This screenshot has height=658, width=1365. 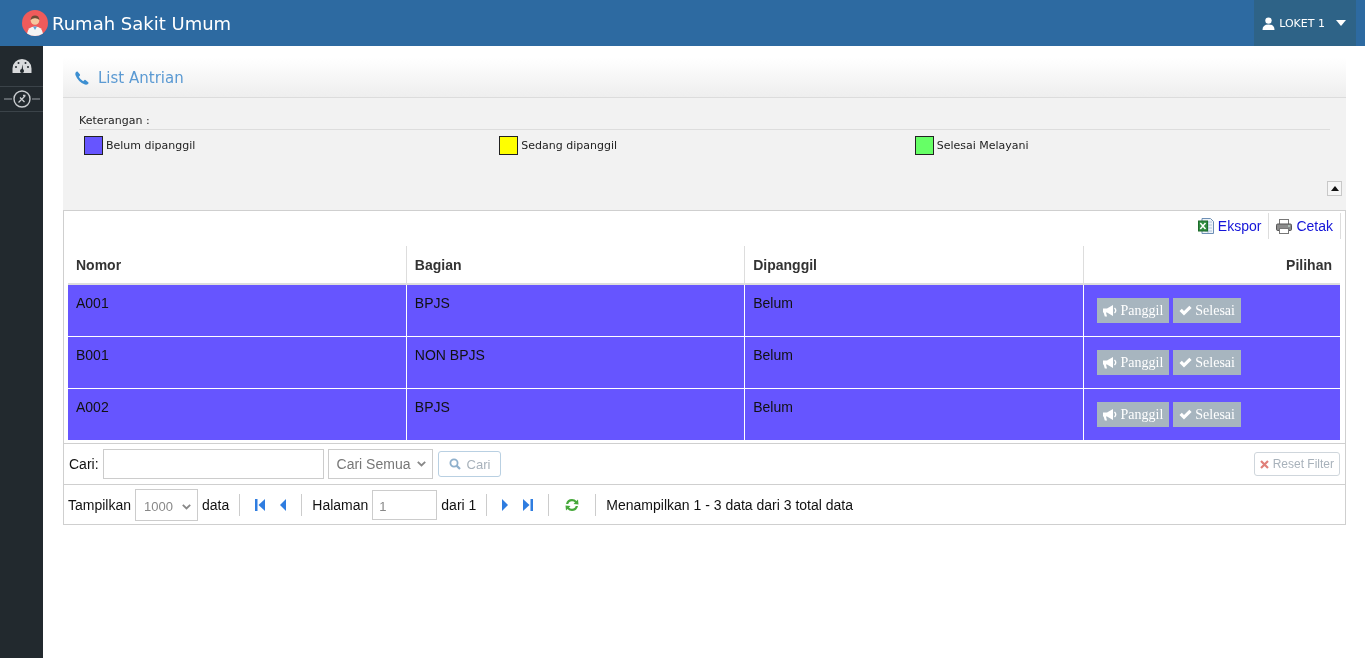 I want to click on page-summary: Menampilkan 1 - 3 data dari 3 total data, so click(x=730, y=504).